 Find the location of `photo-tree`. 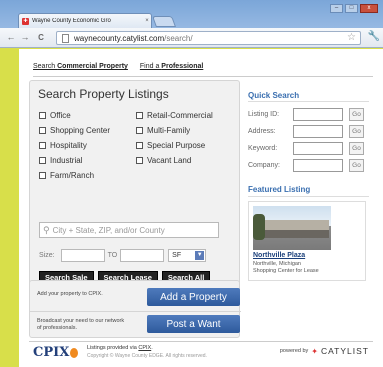

photo-tree is located at coordinates (259, 227).